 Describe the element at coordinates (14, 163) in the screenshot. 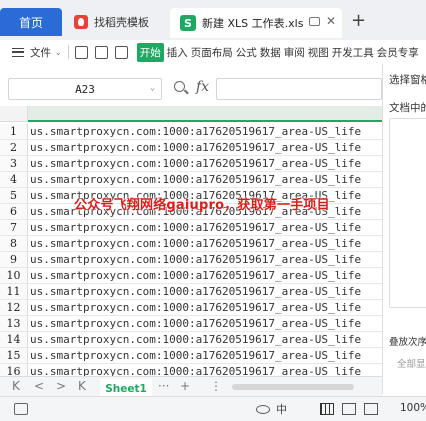

I see `row-number: 3` at that location.